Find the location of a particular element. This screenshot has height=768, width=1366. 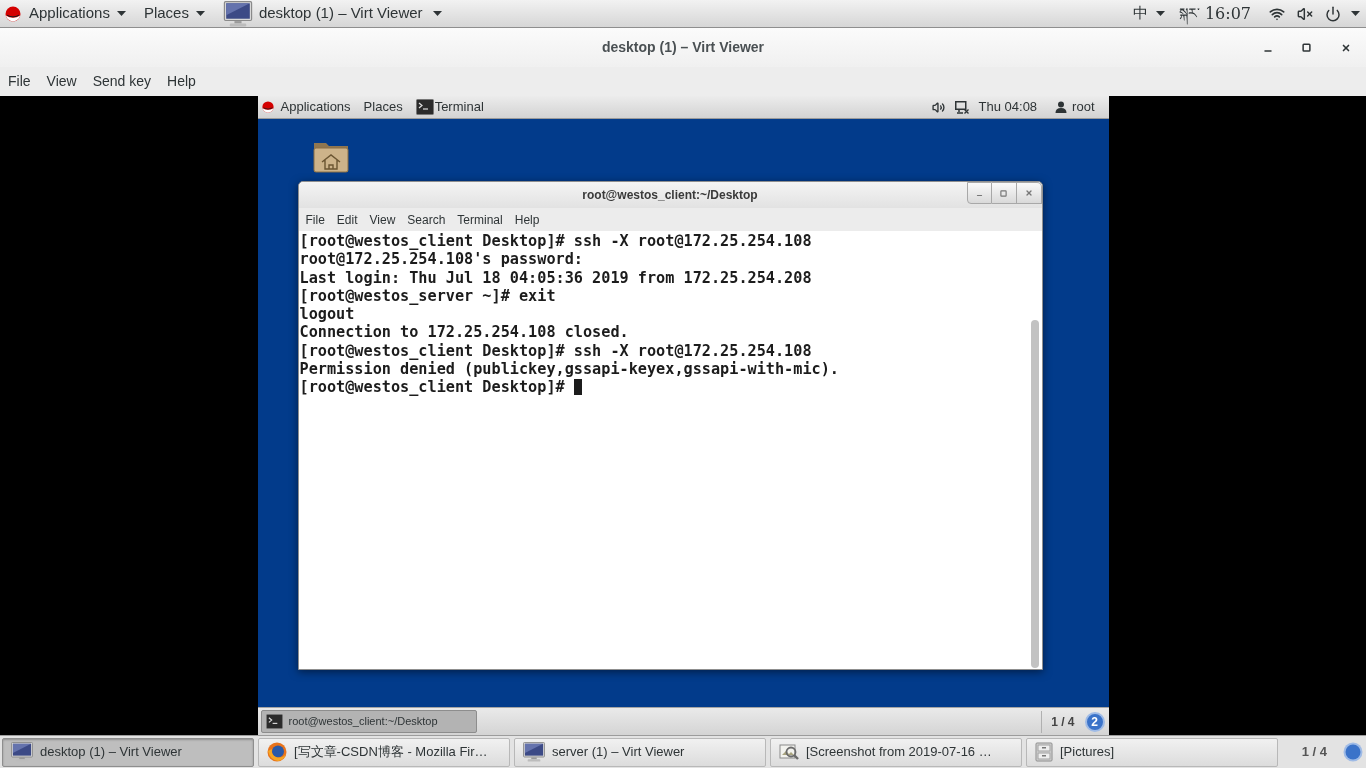

terminal-close-button is located at coordinates (1029, 193).